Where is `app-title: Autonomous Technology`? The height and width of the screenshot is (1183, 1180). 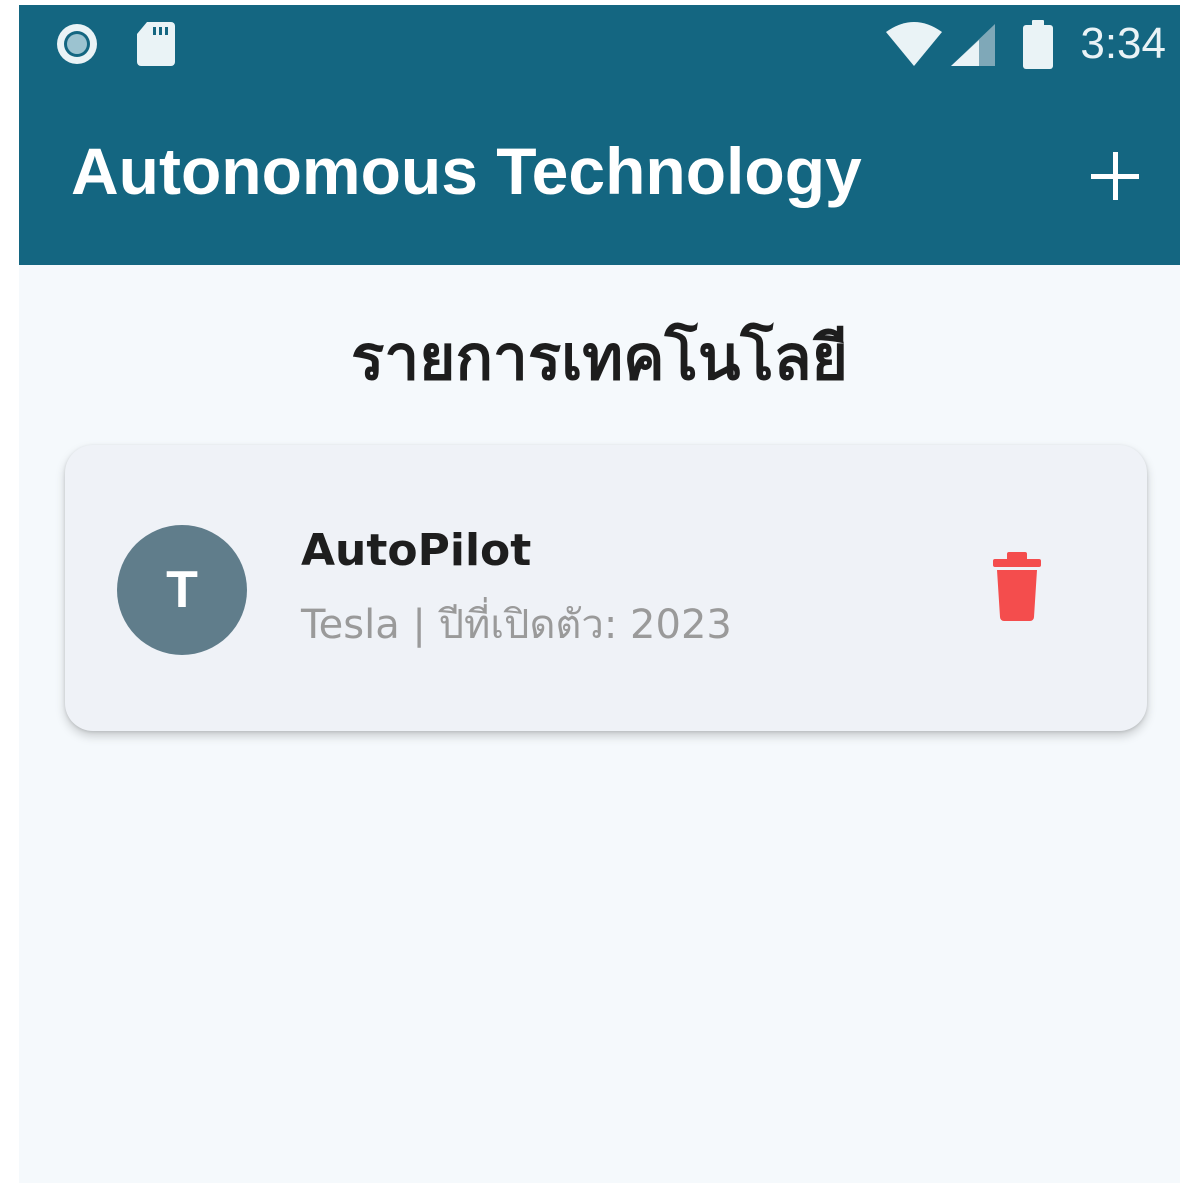
app-title: Autonomous Technology is located at coordinates (466, 171).